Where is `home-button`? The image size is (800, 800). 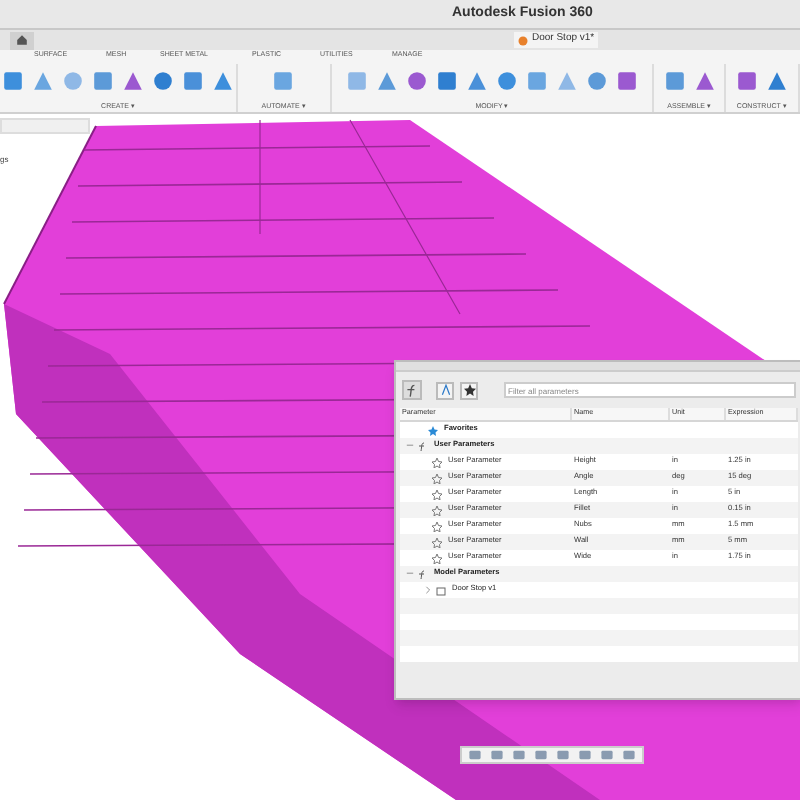
home-button is located at coordinates (22, 40).